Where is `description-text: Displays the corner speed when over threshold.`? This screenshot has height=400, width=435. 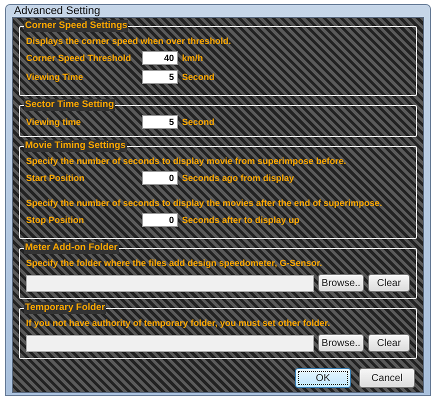 description-text: Displays the corner speed when over threshold. is located at coordinates (129, 41).